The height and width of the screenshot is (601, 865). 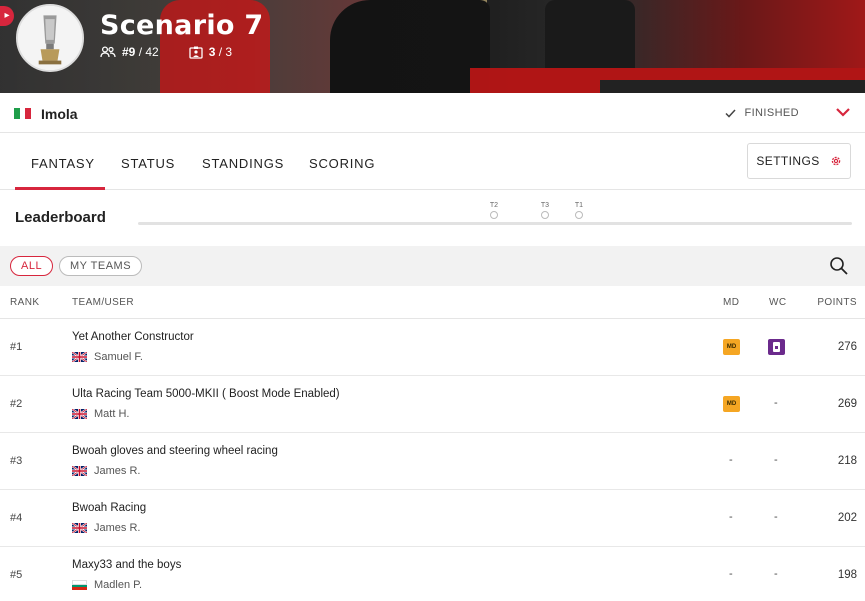 I want to click on tab-standings: STANDINGS, so click(x=243, y=163).